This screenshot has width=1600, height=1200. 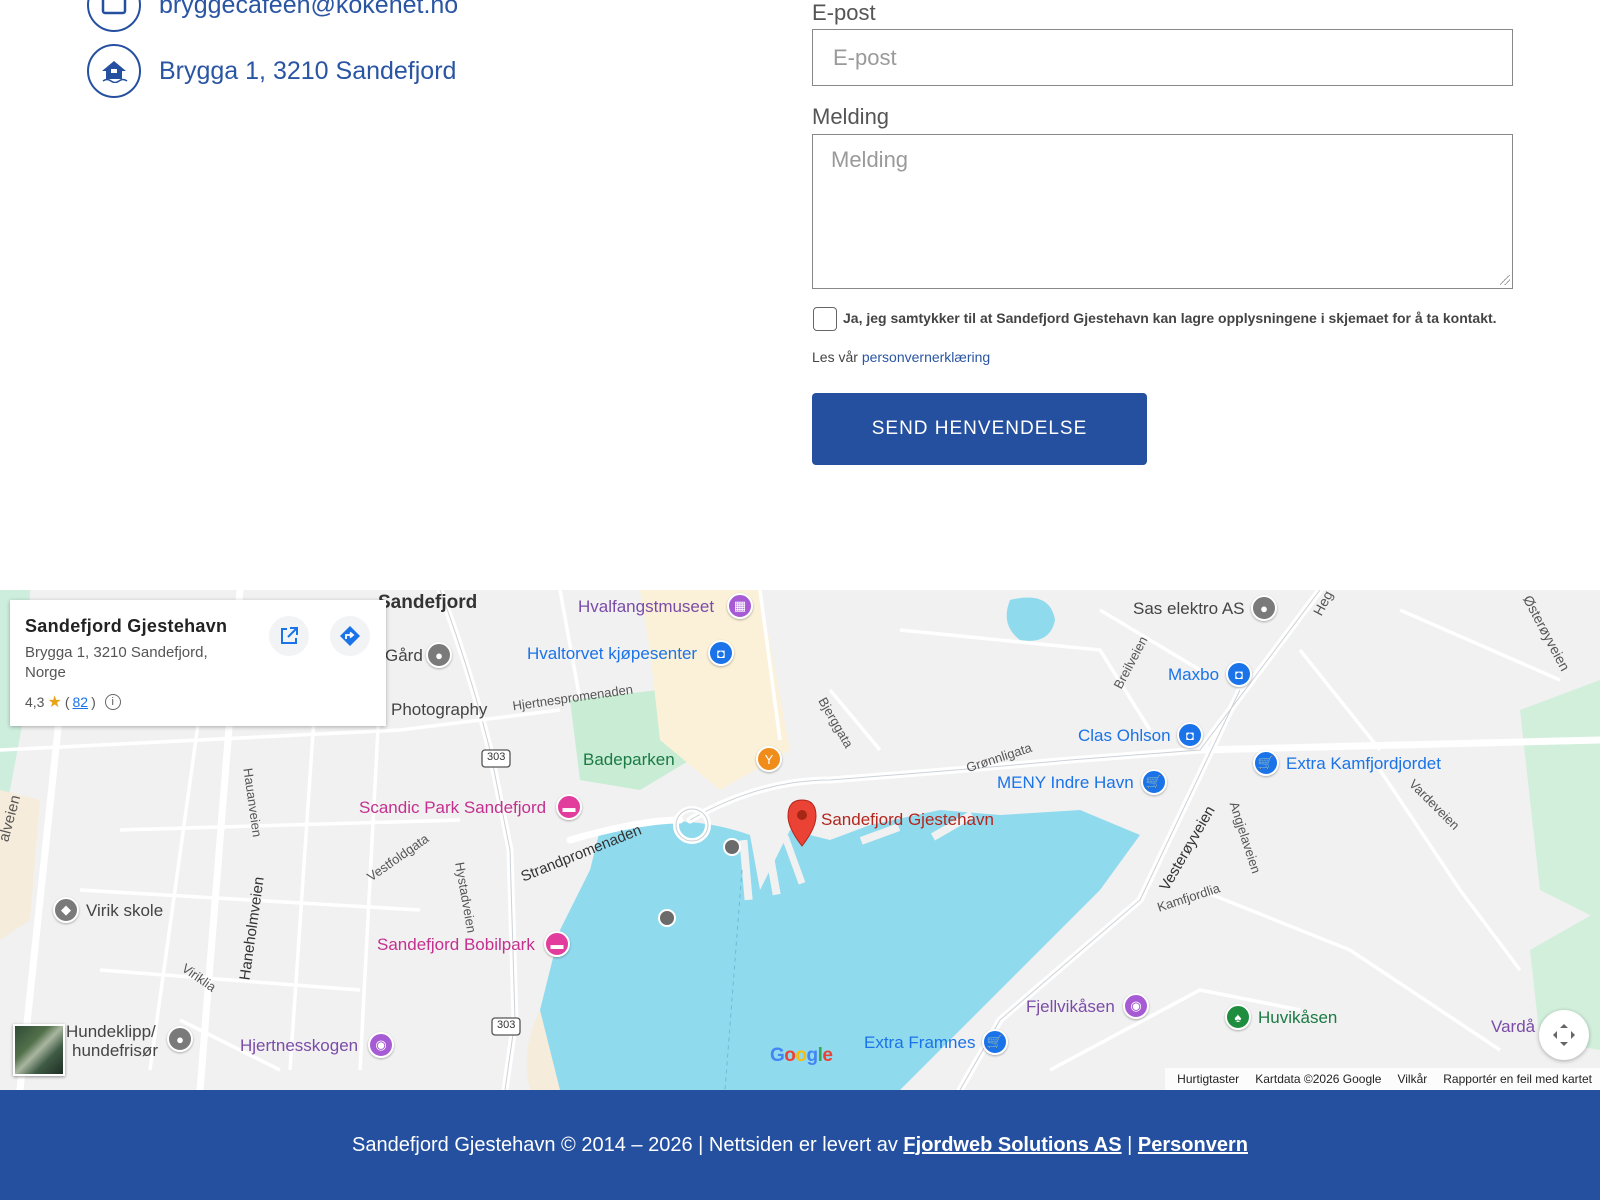 I want to click on privacy-policy-link: personvernerklæring, so click(x=926, y=357).